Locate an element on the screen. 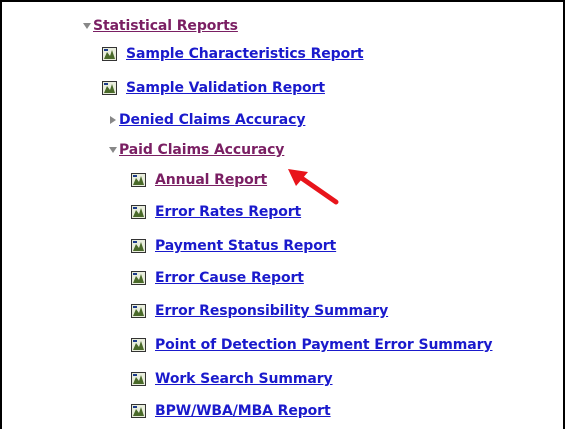 Image resolution: width=568 pixels, height=429 pixels. paid-claims-accuracy-link: Paid Claims Accuracy is located at coordinates (201, 150).